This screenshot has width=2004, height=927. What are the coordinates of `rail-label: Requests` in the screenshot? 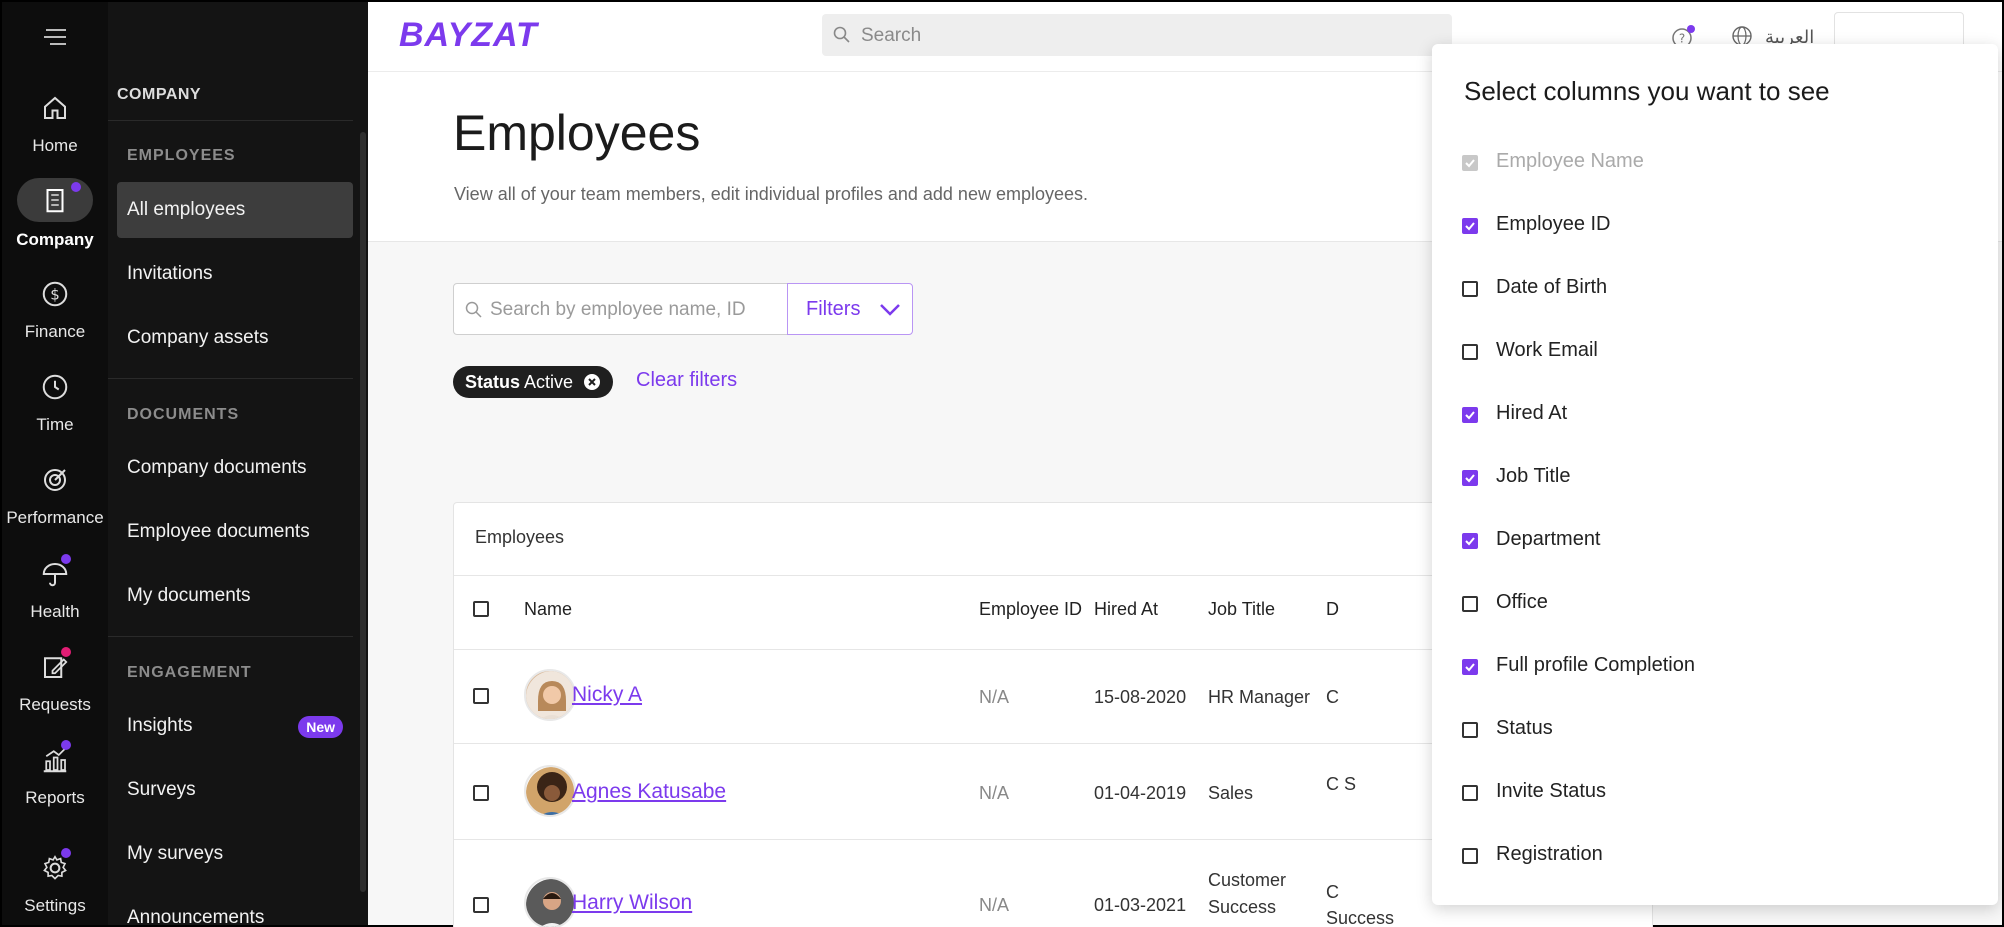 It's located at (55, 704).